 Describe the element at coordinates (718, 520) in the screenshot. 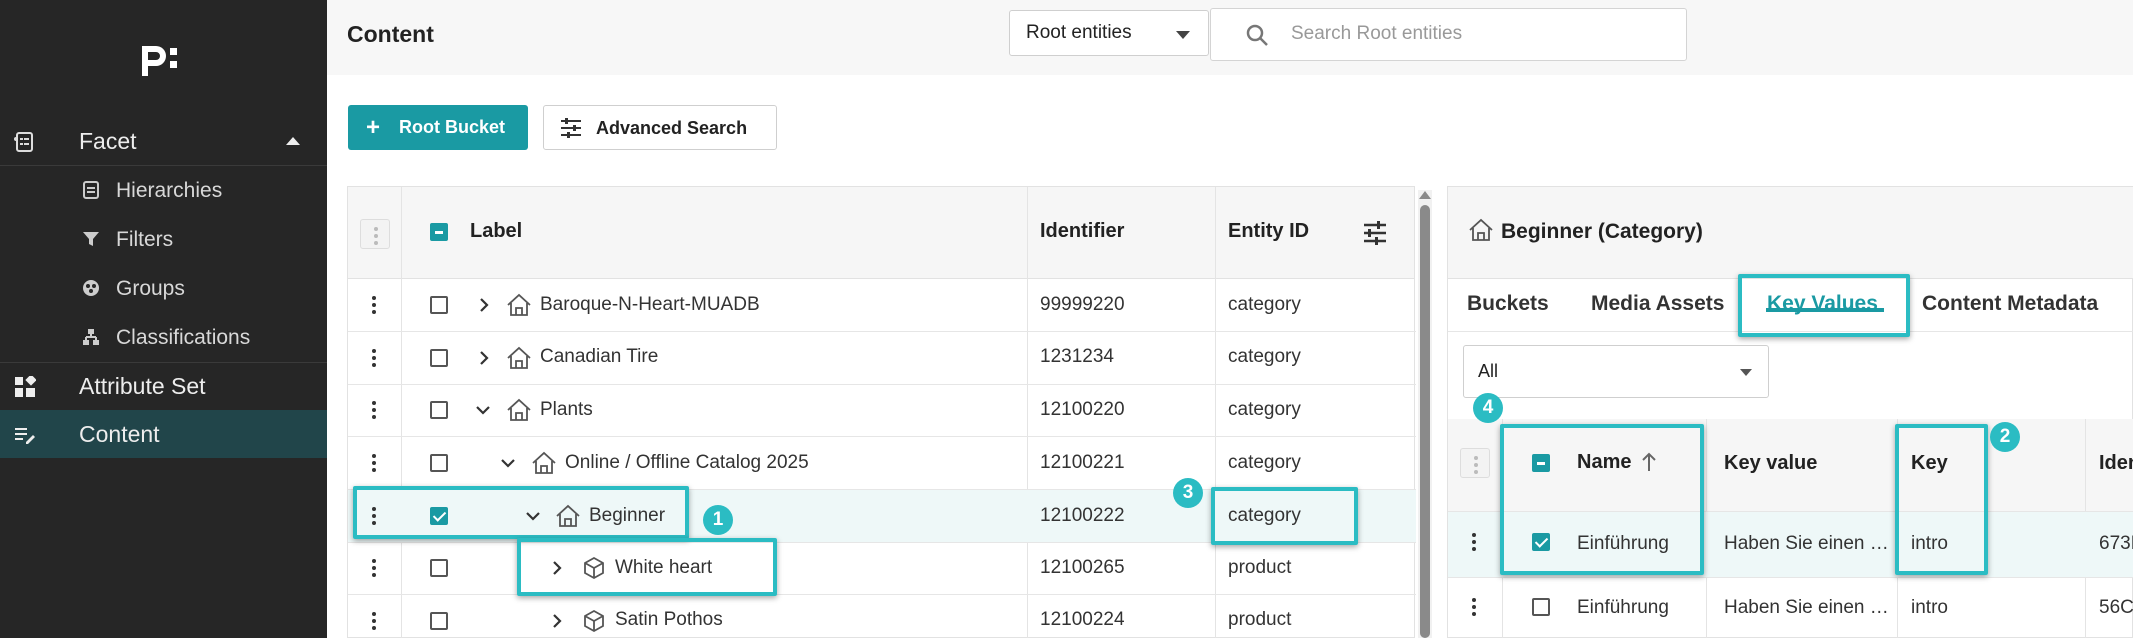

I see `callout-badge-1: 1` at that location.